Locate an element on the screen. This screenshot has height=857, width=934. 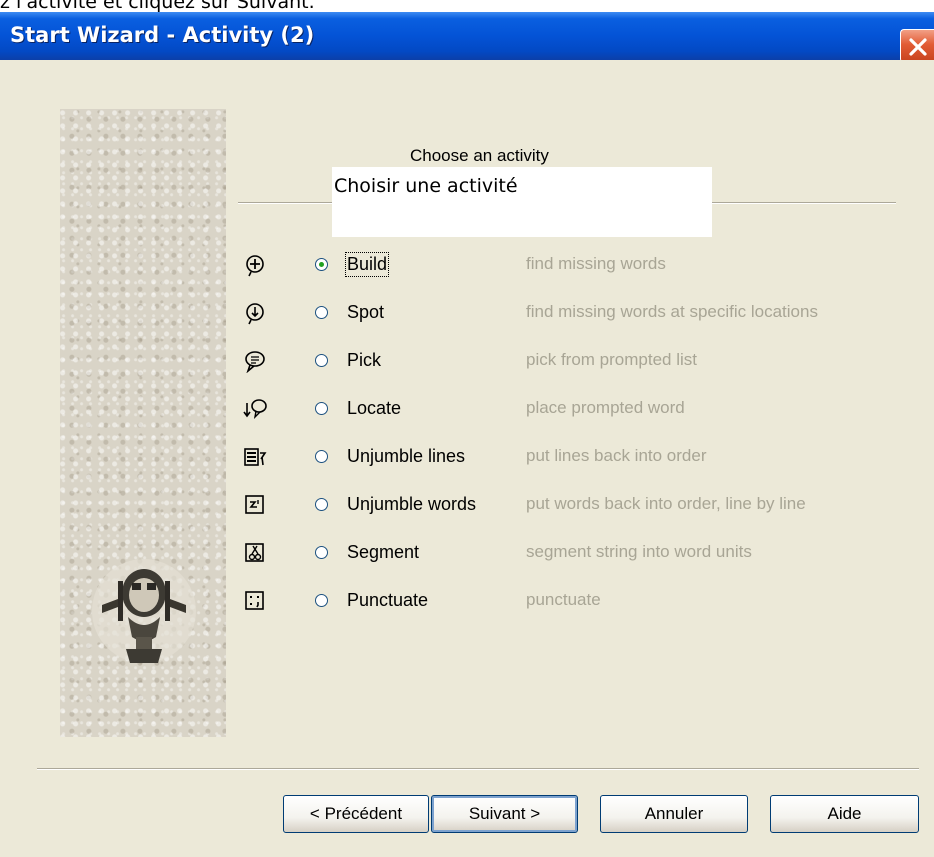
unjumble-lines-radio is located at coordinates (321, 456).